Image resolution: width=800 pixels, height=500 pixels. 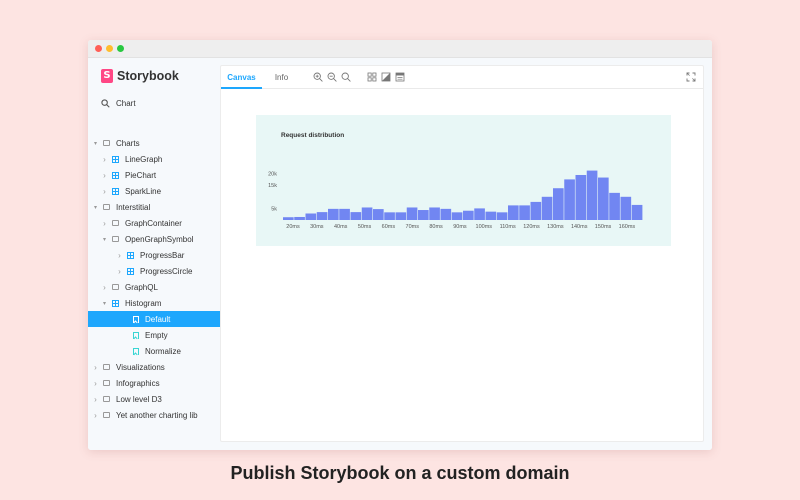 I want to click on x-tick-label: 80ms, so click(x=436, y=227).